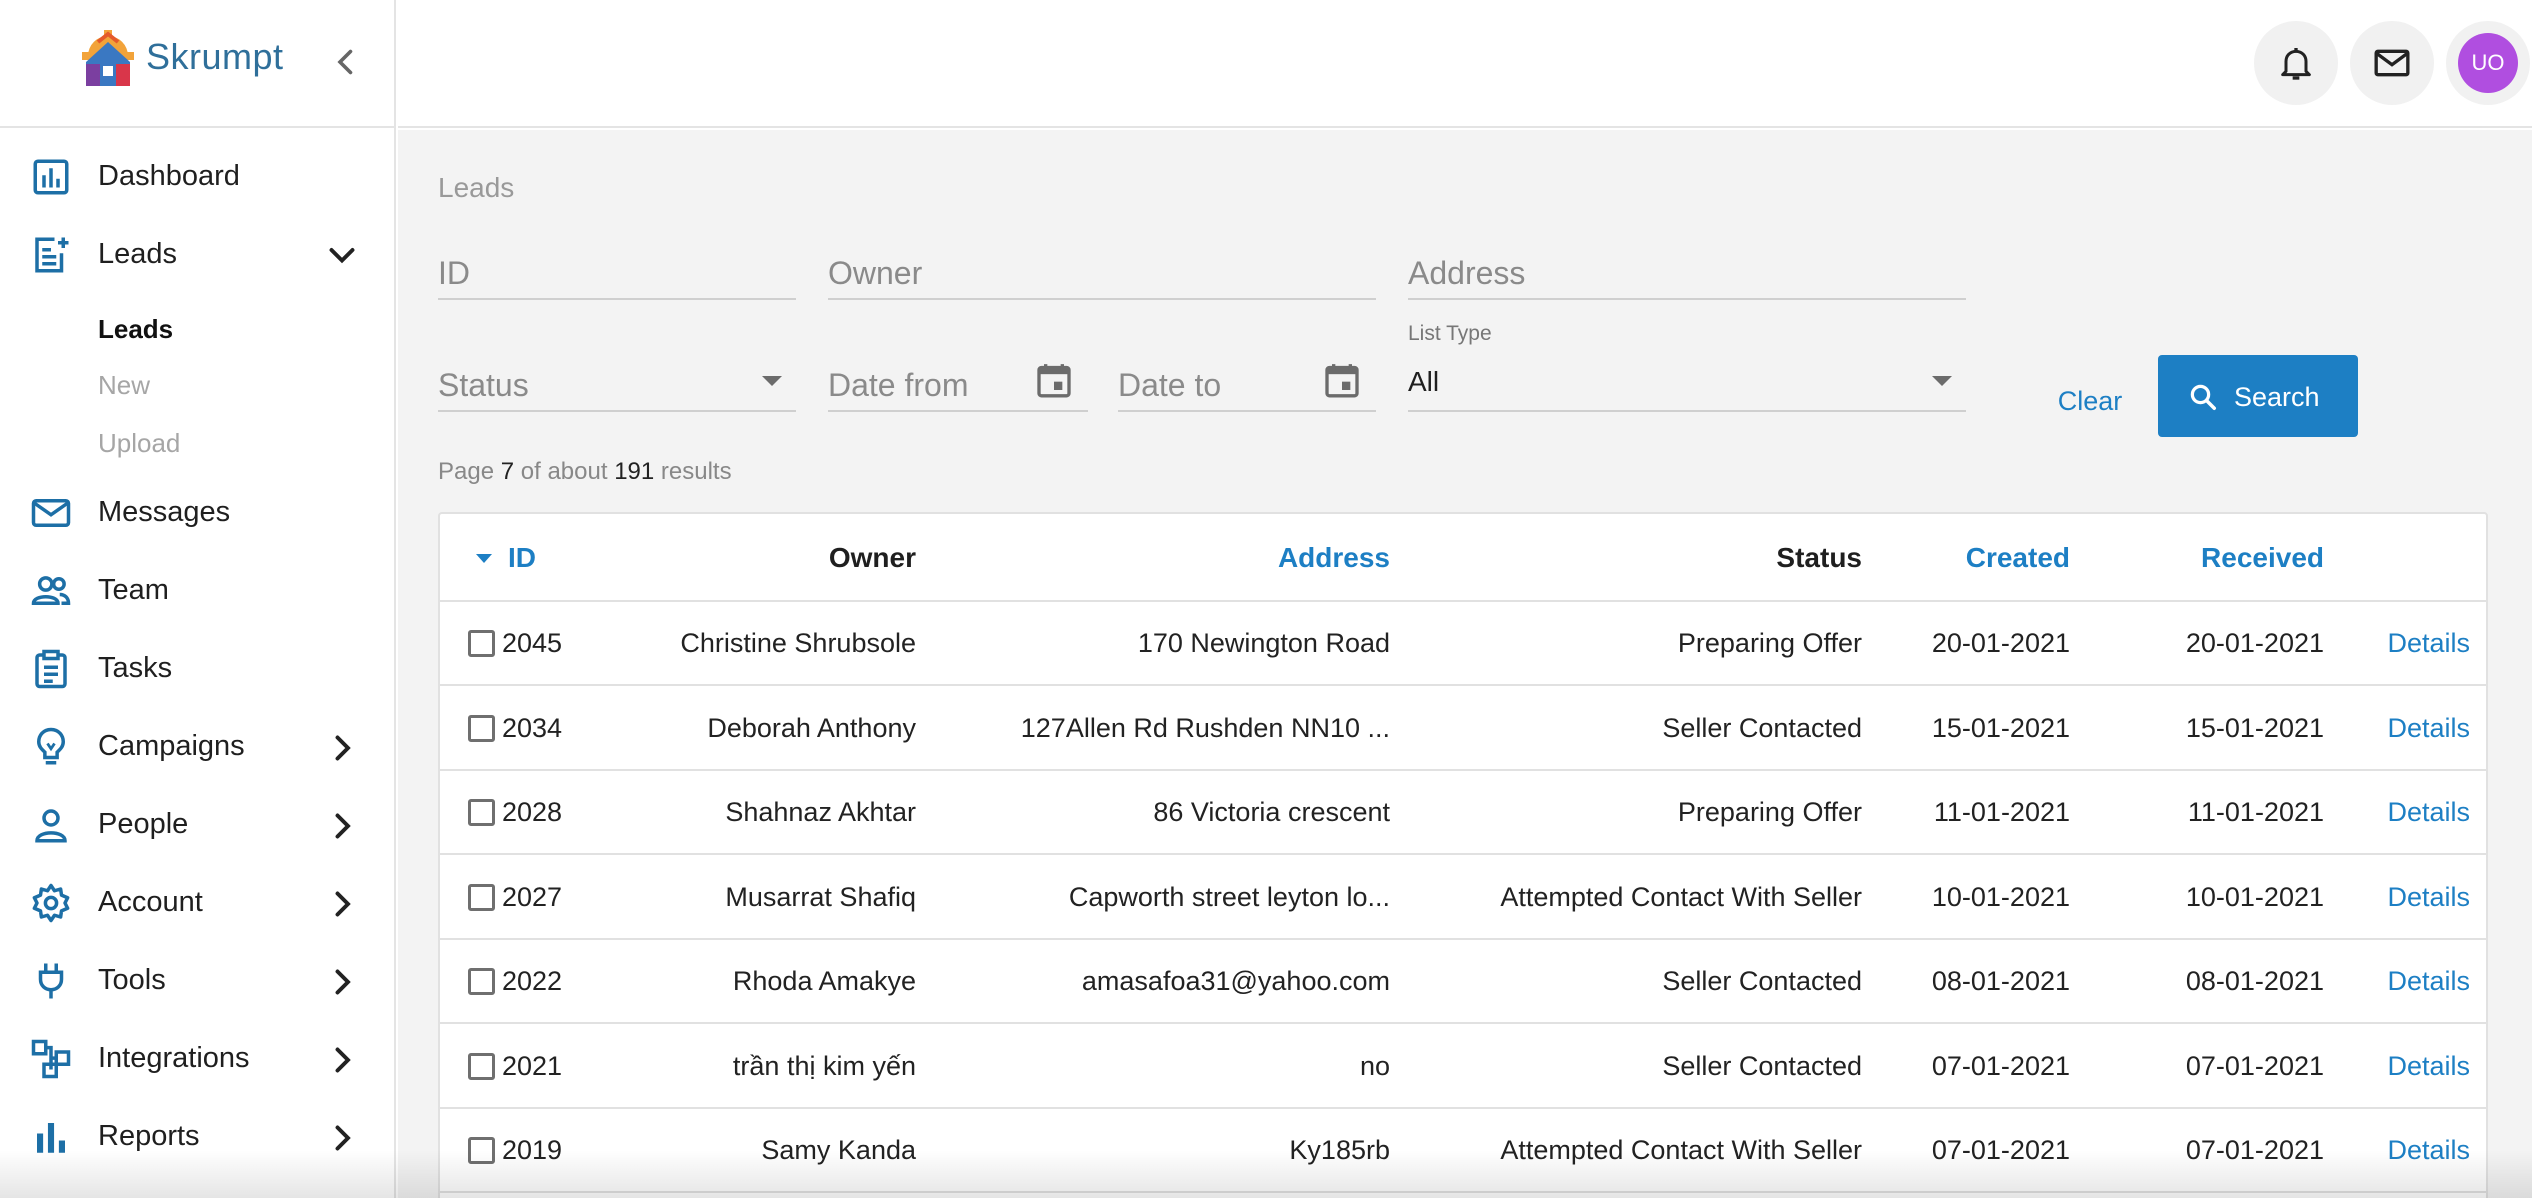 This screenshot has height=1198, width=2532. Describe the element at coordinates (2262, 558) in the screenshot. I see `column-header-received: Received` at that location.